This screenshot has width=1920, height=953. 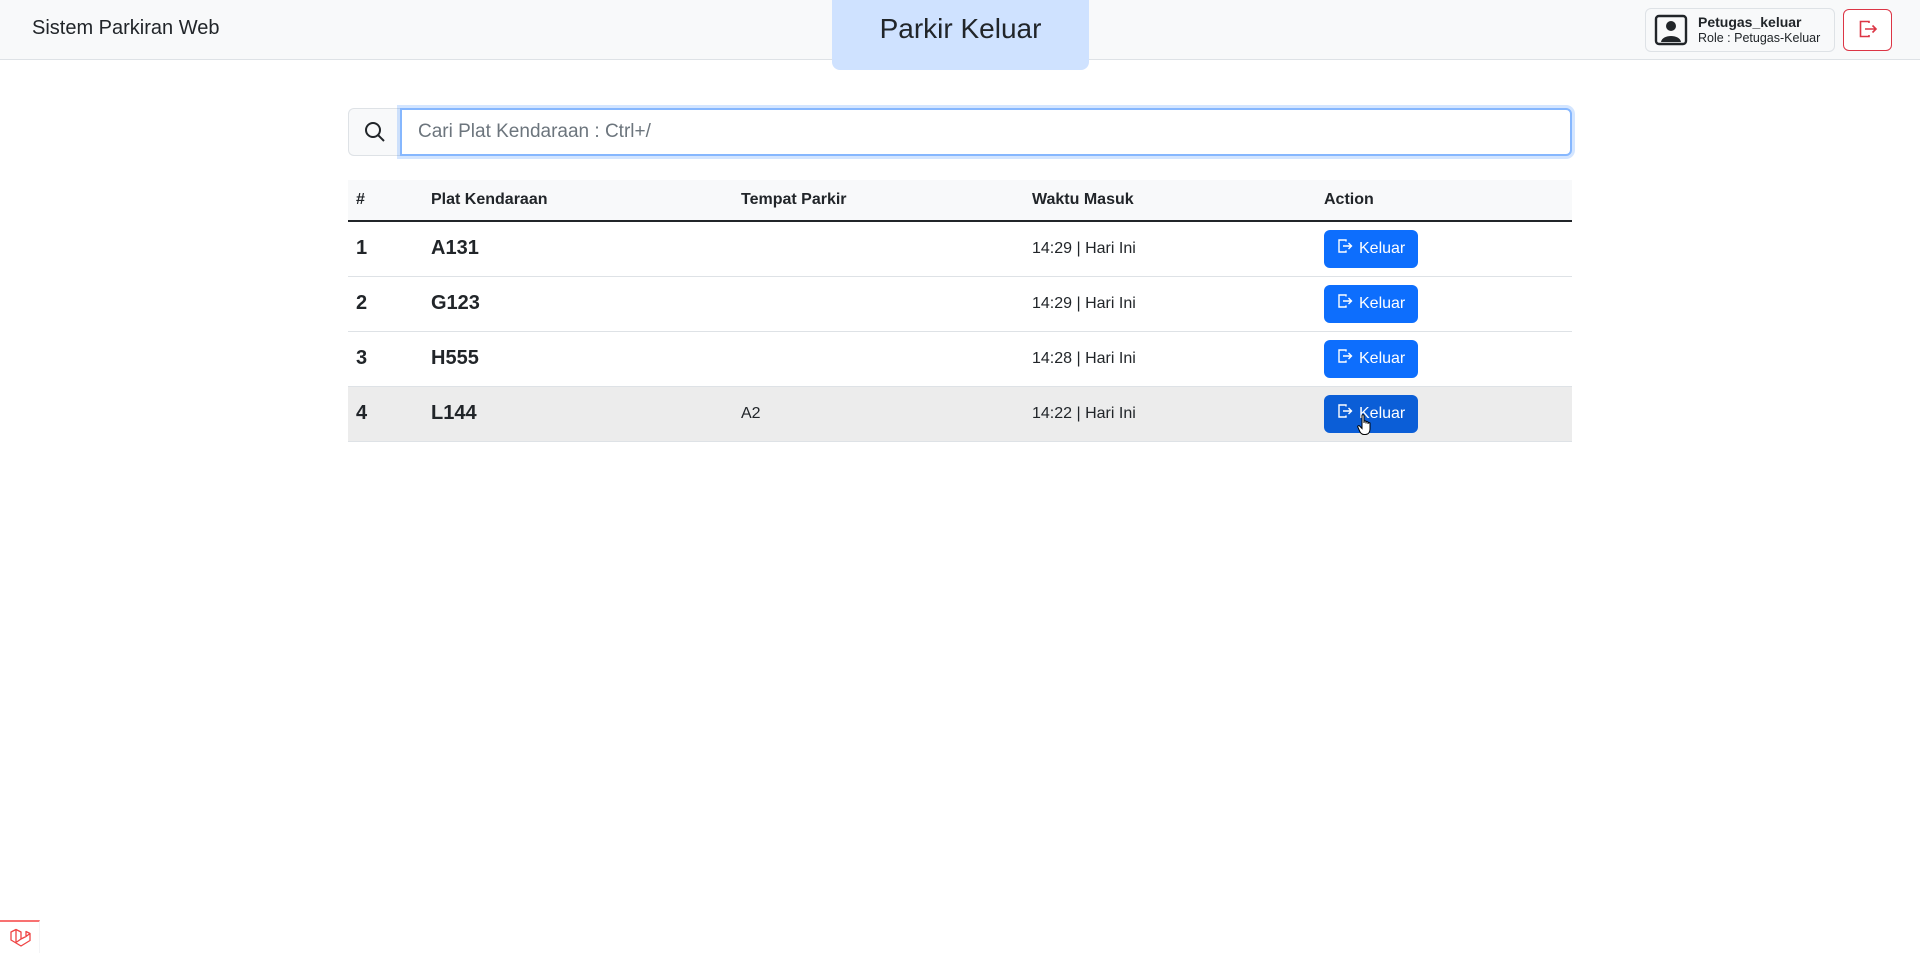 What do you see at coordinates (125, 28) in the screenshot?
I see `app-brand: Sistem Parkiran Web` at bounding box center [125, 28].